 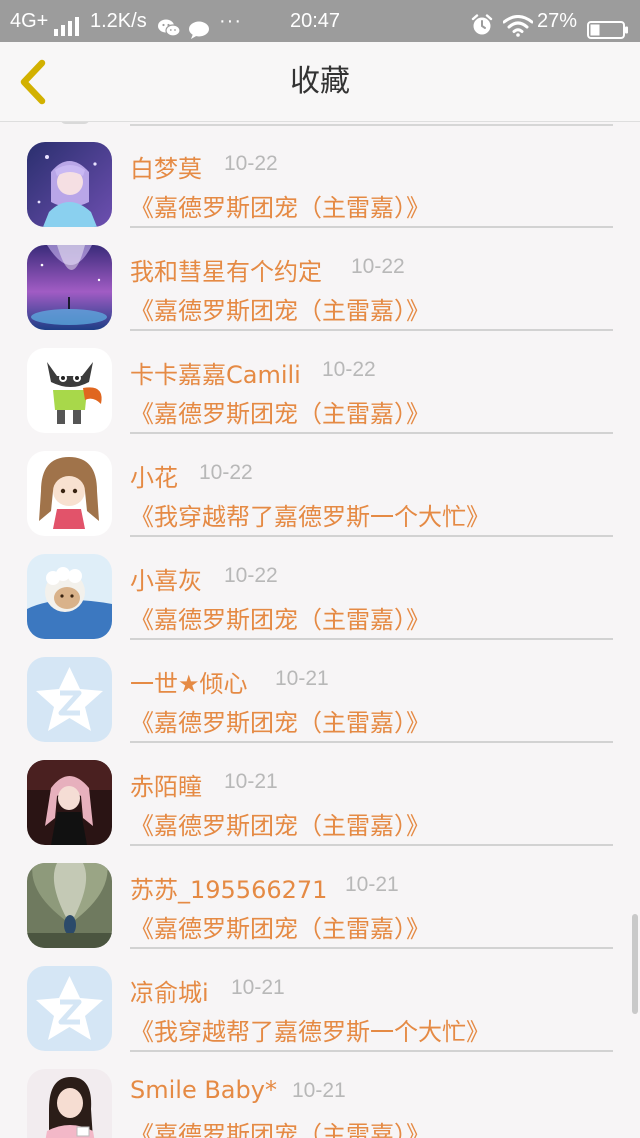 I want to click on list-item: 一世★倾心 10-21 《嘉德罗斯团宠（主雷嘉）》, so click(x=320, y=690).